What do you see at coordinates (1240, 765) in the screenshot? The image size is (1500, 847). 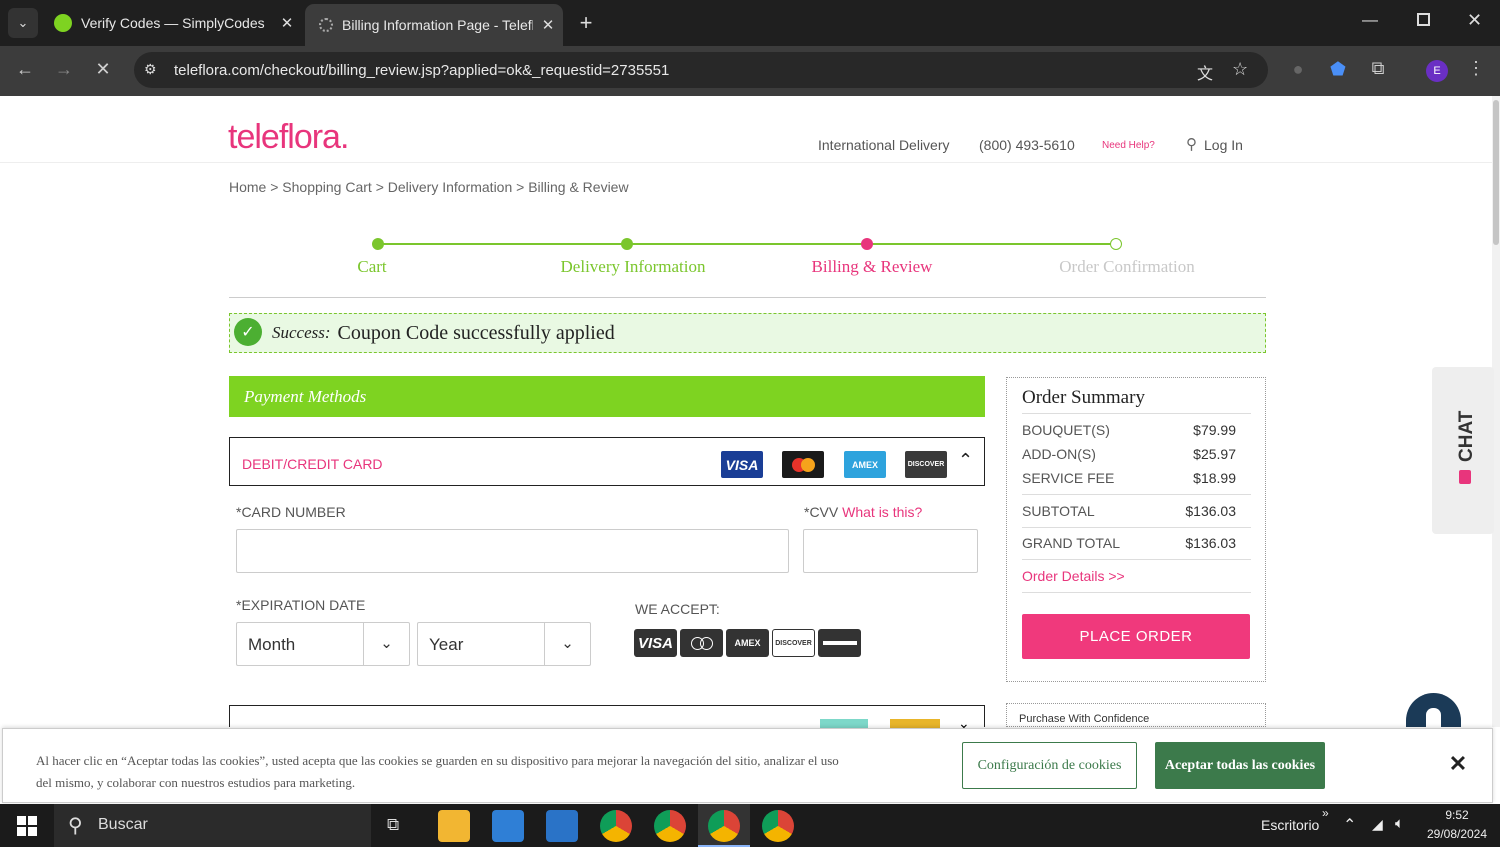 I see `accept-all-cookies-button: Aceptar todas las cookies` at bounding box center [1240, 765].